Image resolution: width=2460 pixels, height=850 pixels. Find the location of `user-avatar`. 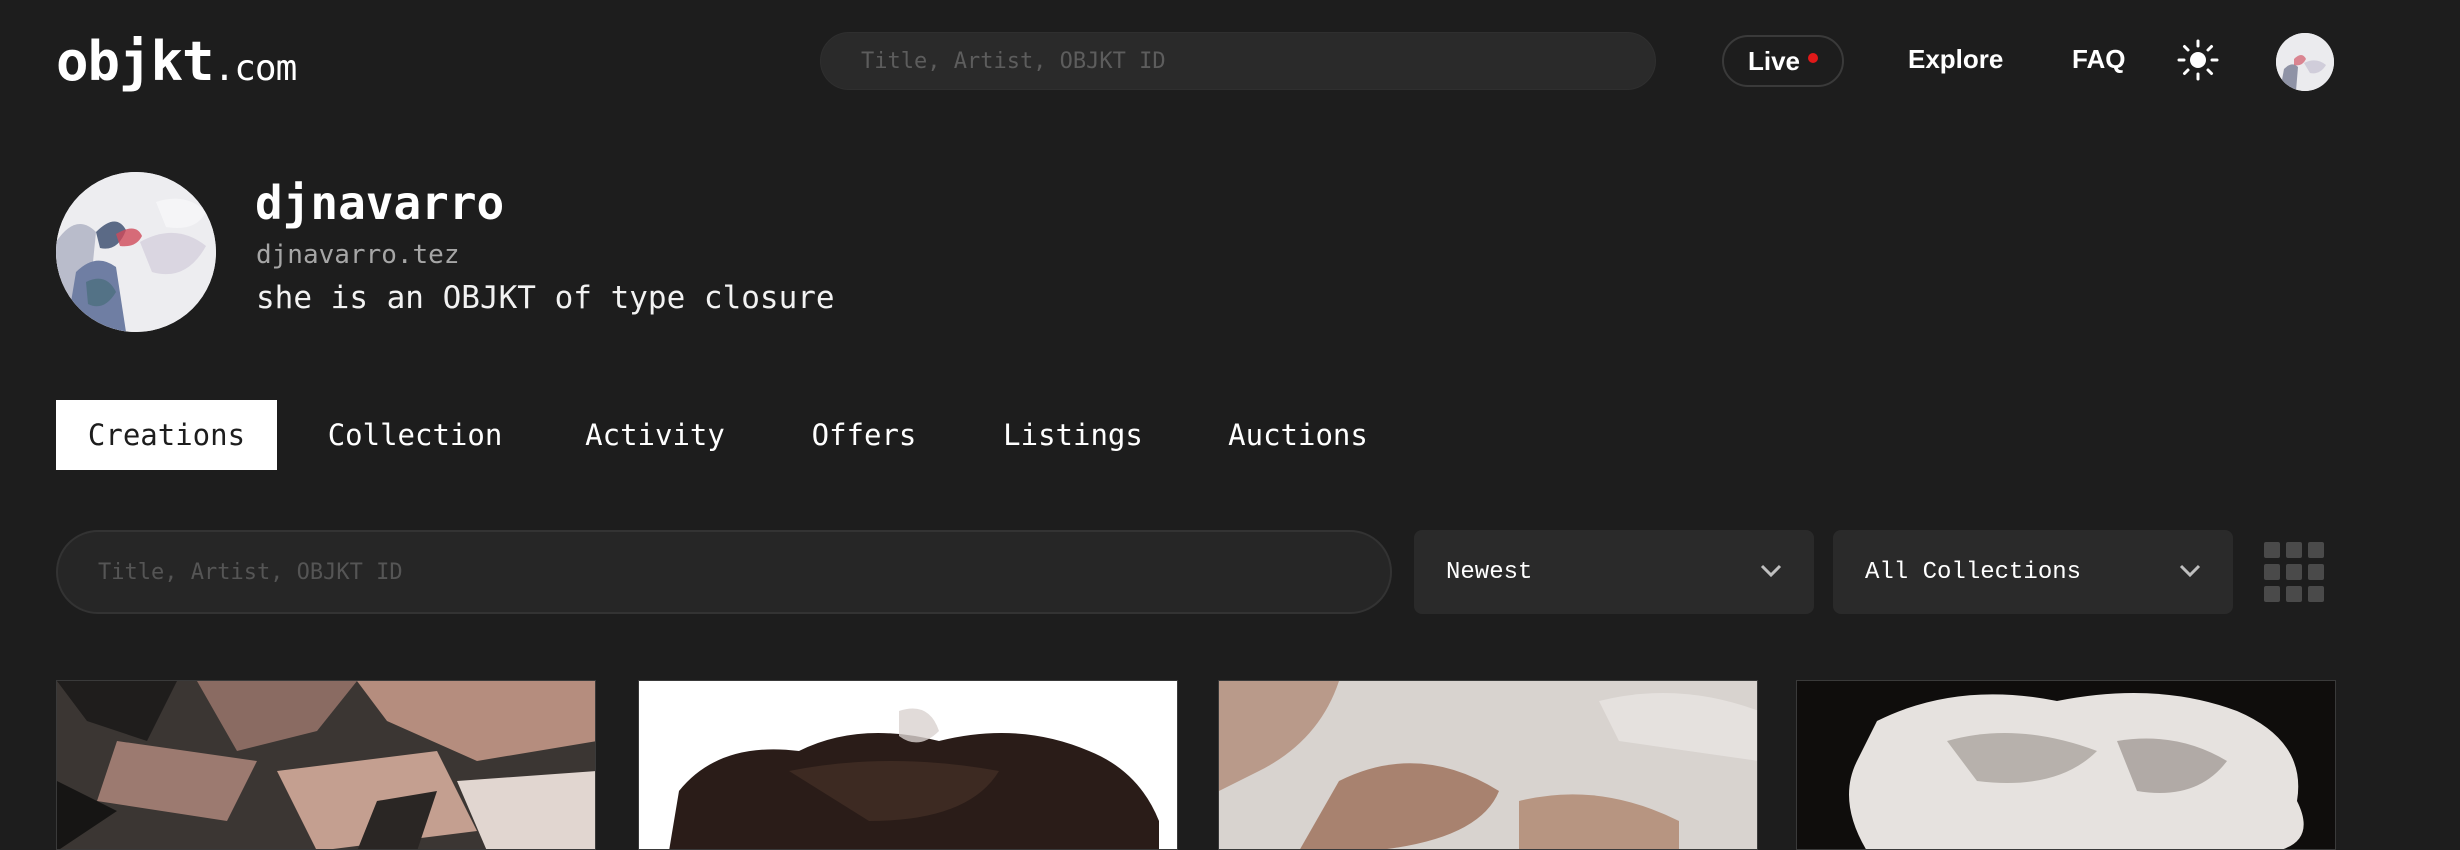

user-avatar is located at coordinates (2305, 62).